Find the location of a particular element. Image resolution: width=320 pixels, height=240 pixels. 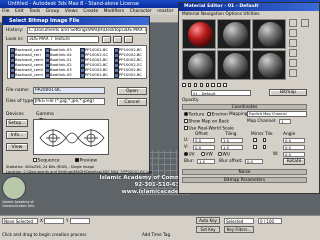

material-name-dropdown: 01 - Default is located at coordinates (221, 93).